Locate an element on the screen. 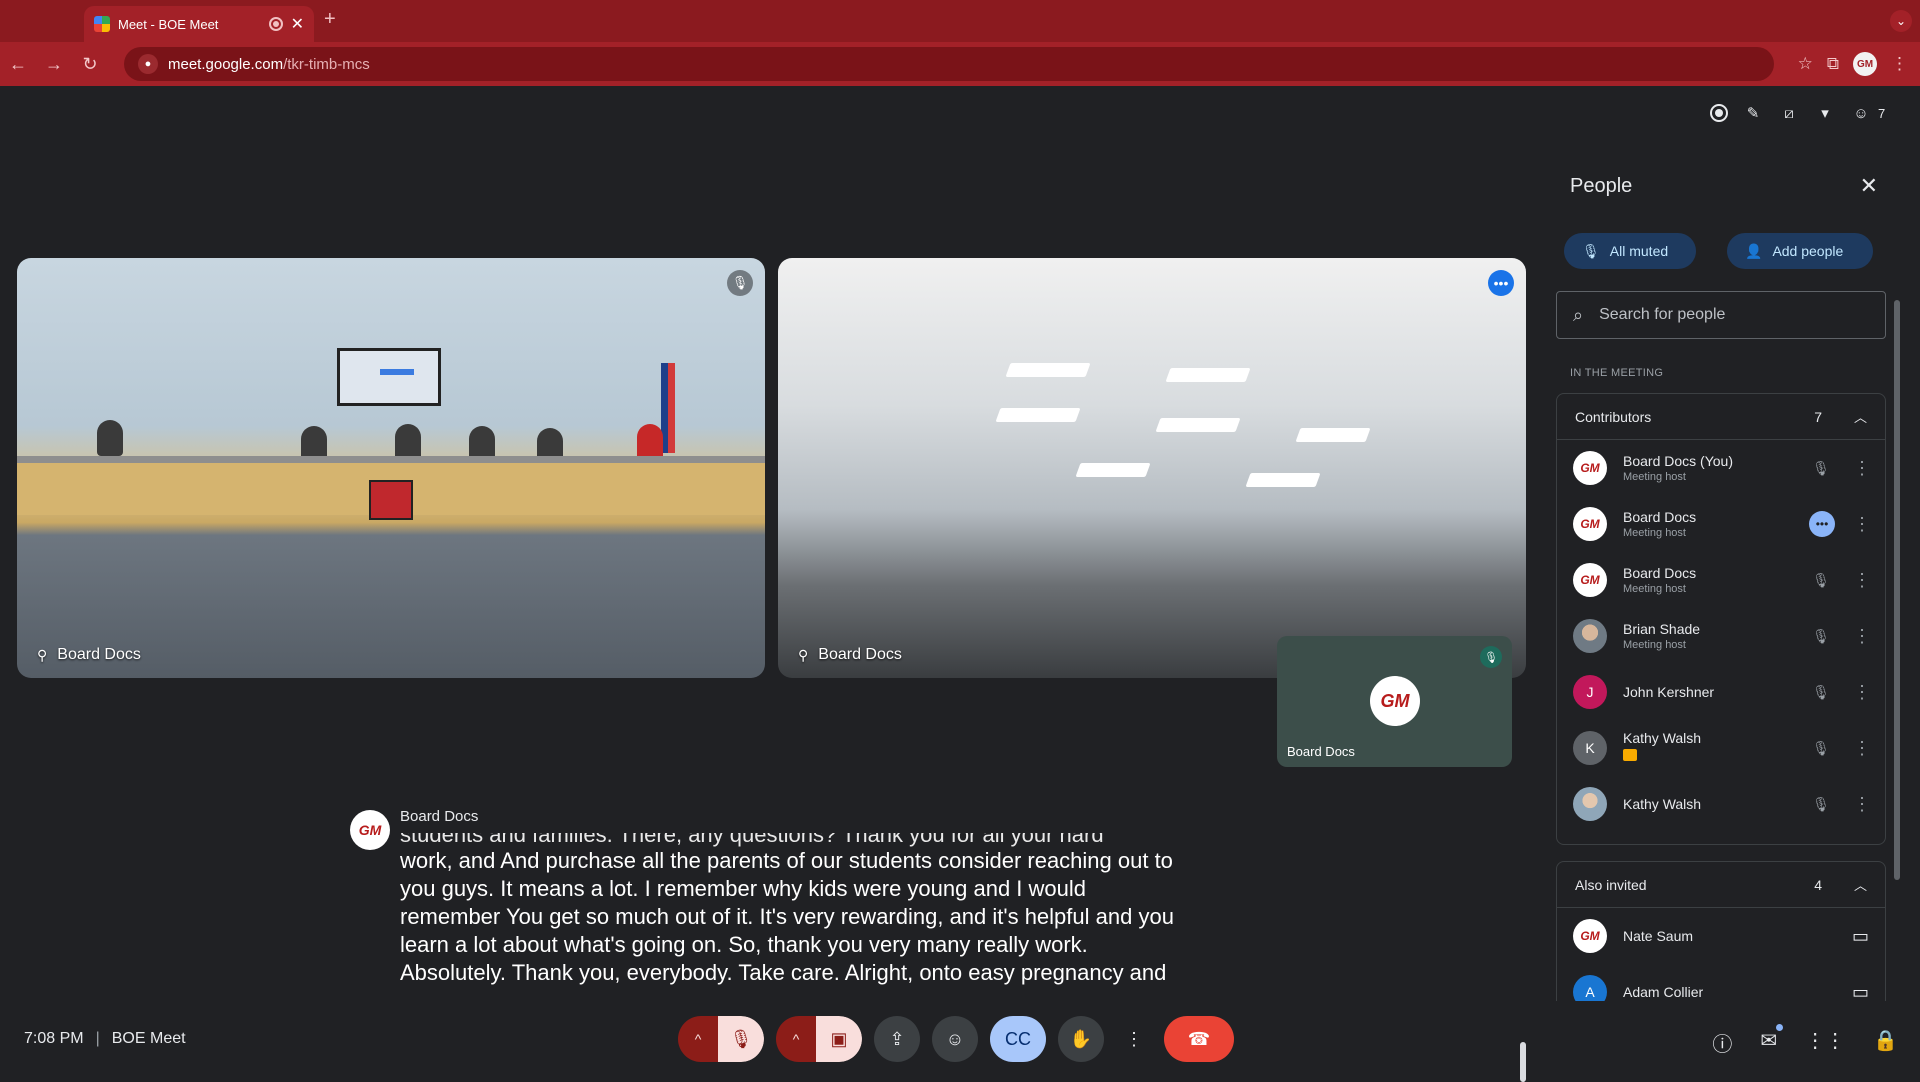  chevron-down-icon: ▾ is located at coordinates (1825, 113).